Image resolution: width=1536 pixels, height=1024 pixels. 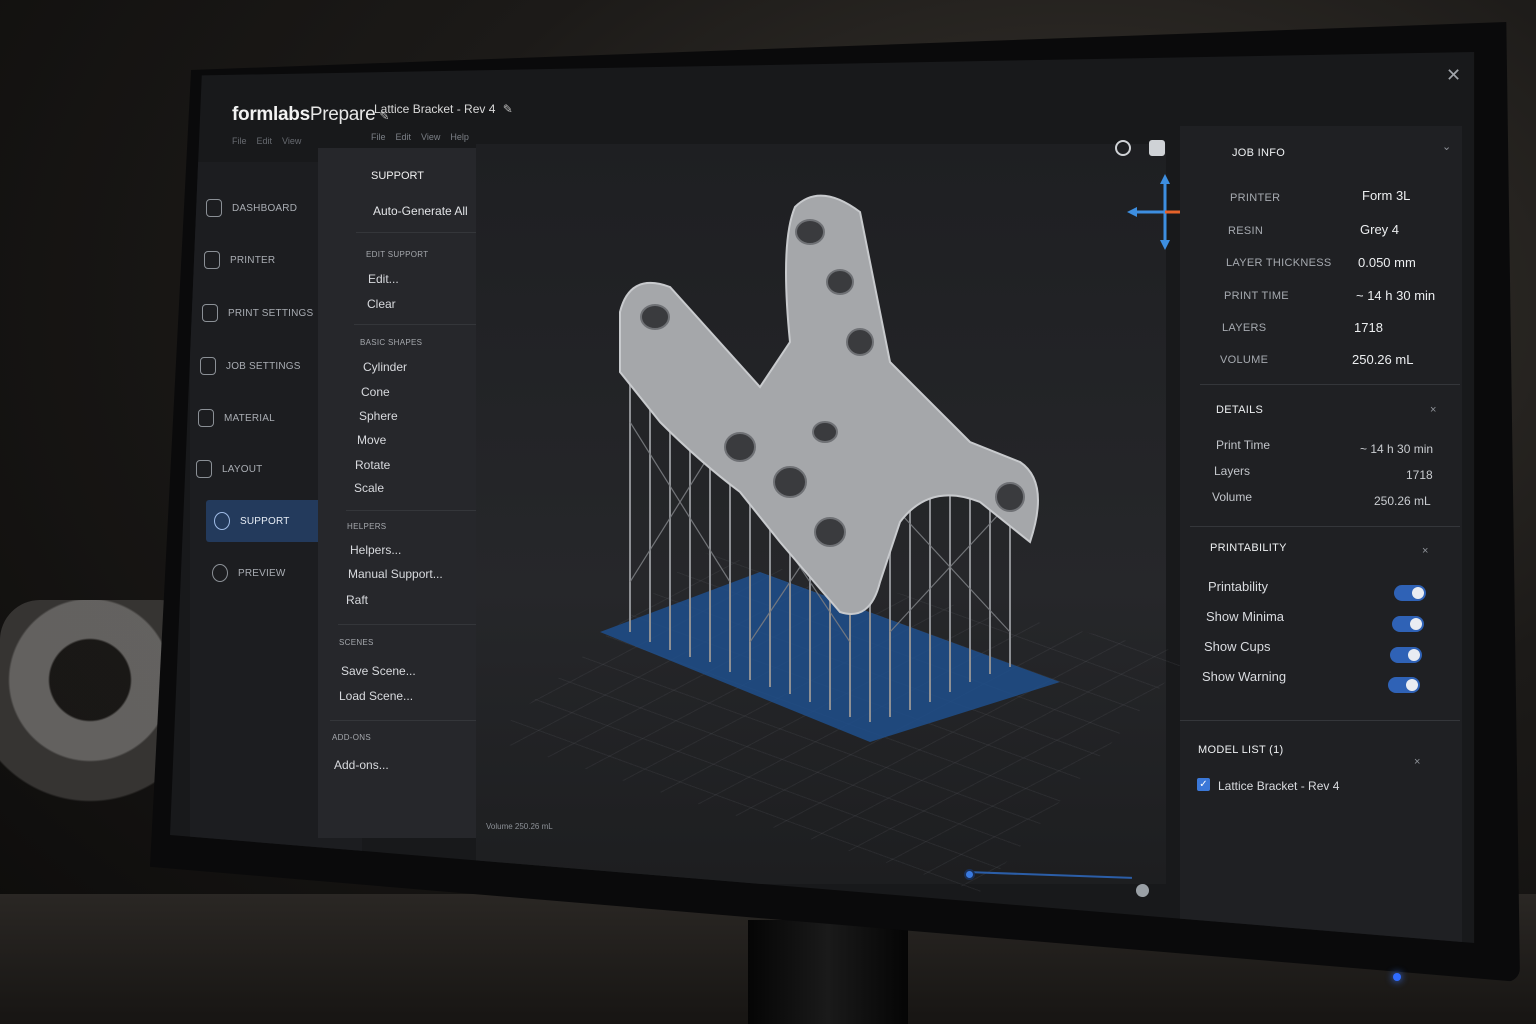 What do you see at coordinates (1383, 359) in the screenshot?
I see `job-info-value: 250.26 mL` at bounding box center [1383, 359].